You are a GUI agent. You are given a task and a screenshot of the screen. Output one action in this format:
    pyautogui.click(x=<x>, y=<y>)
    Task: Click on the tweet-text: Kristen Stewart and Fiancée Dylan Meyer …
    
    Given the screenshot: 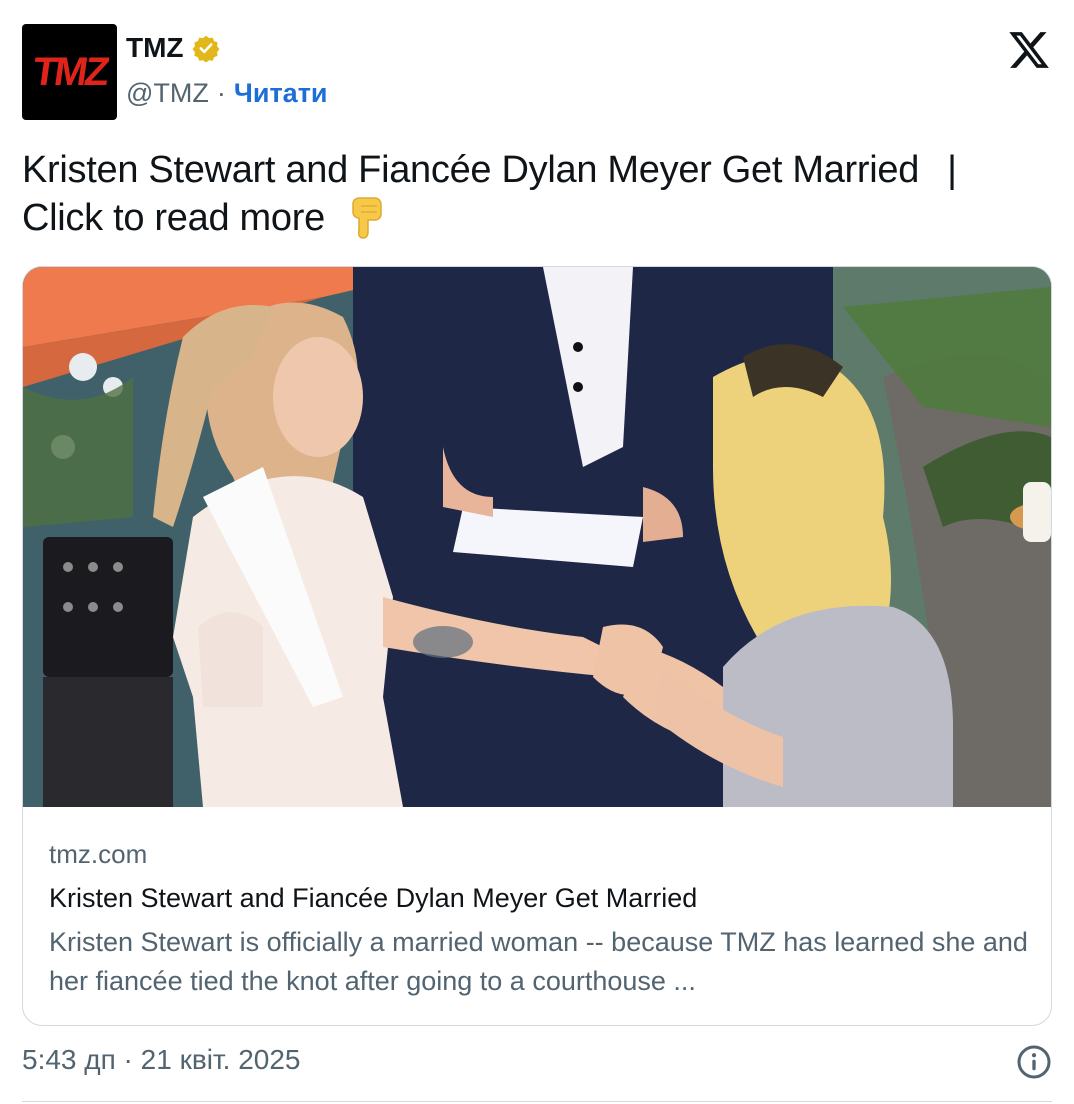 What is the action you would take?
    pyautogui.click(x=537, y=194)
    